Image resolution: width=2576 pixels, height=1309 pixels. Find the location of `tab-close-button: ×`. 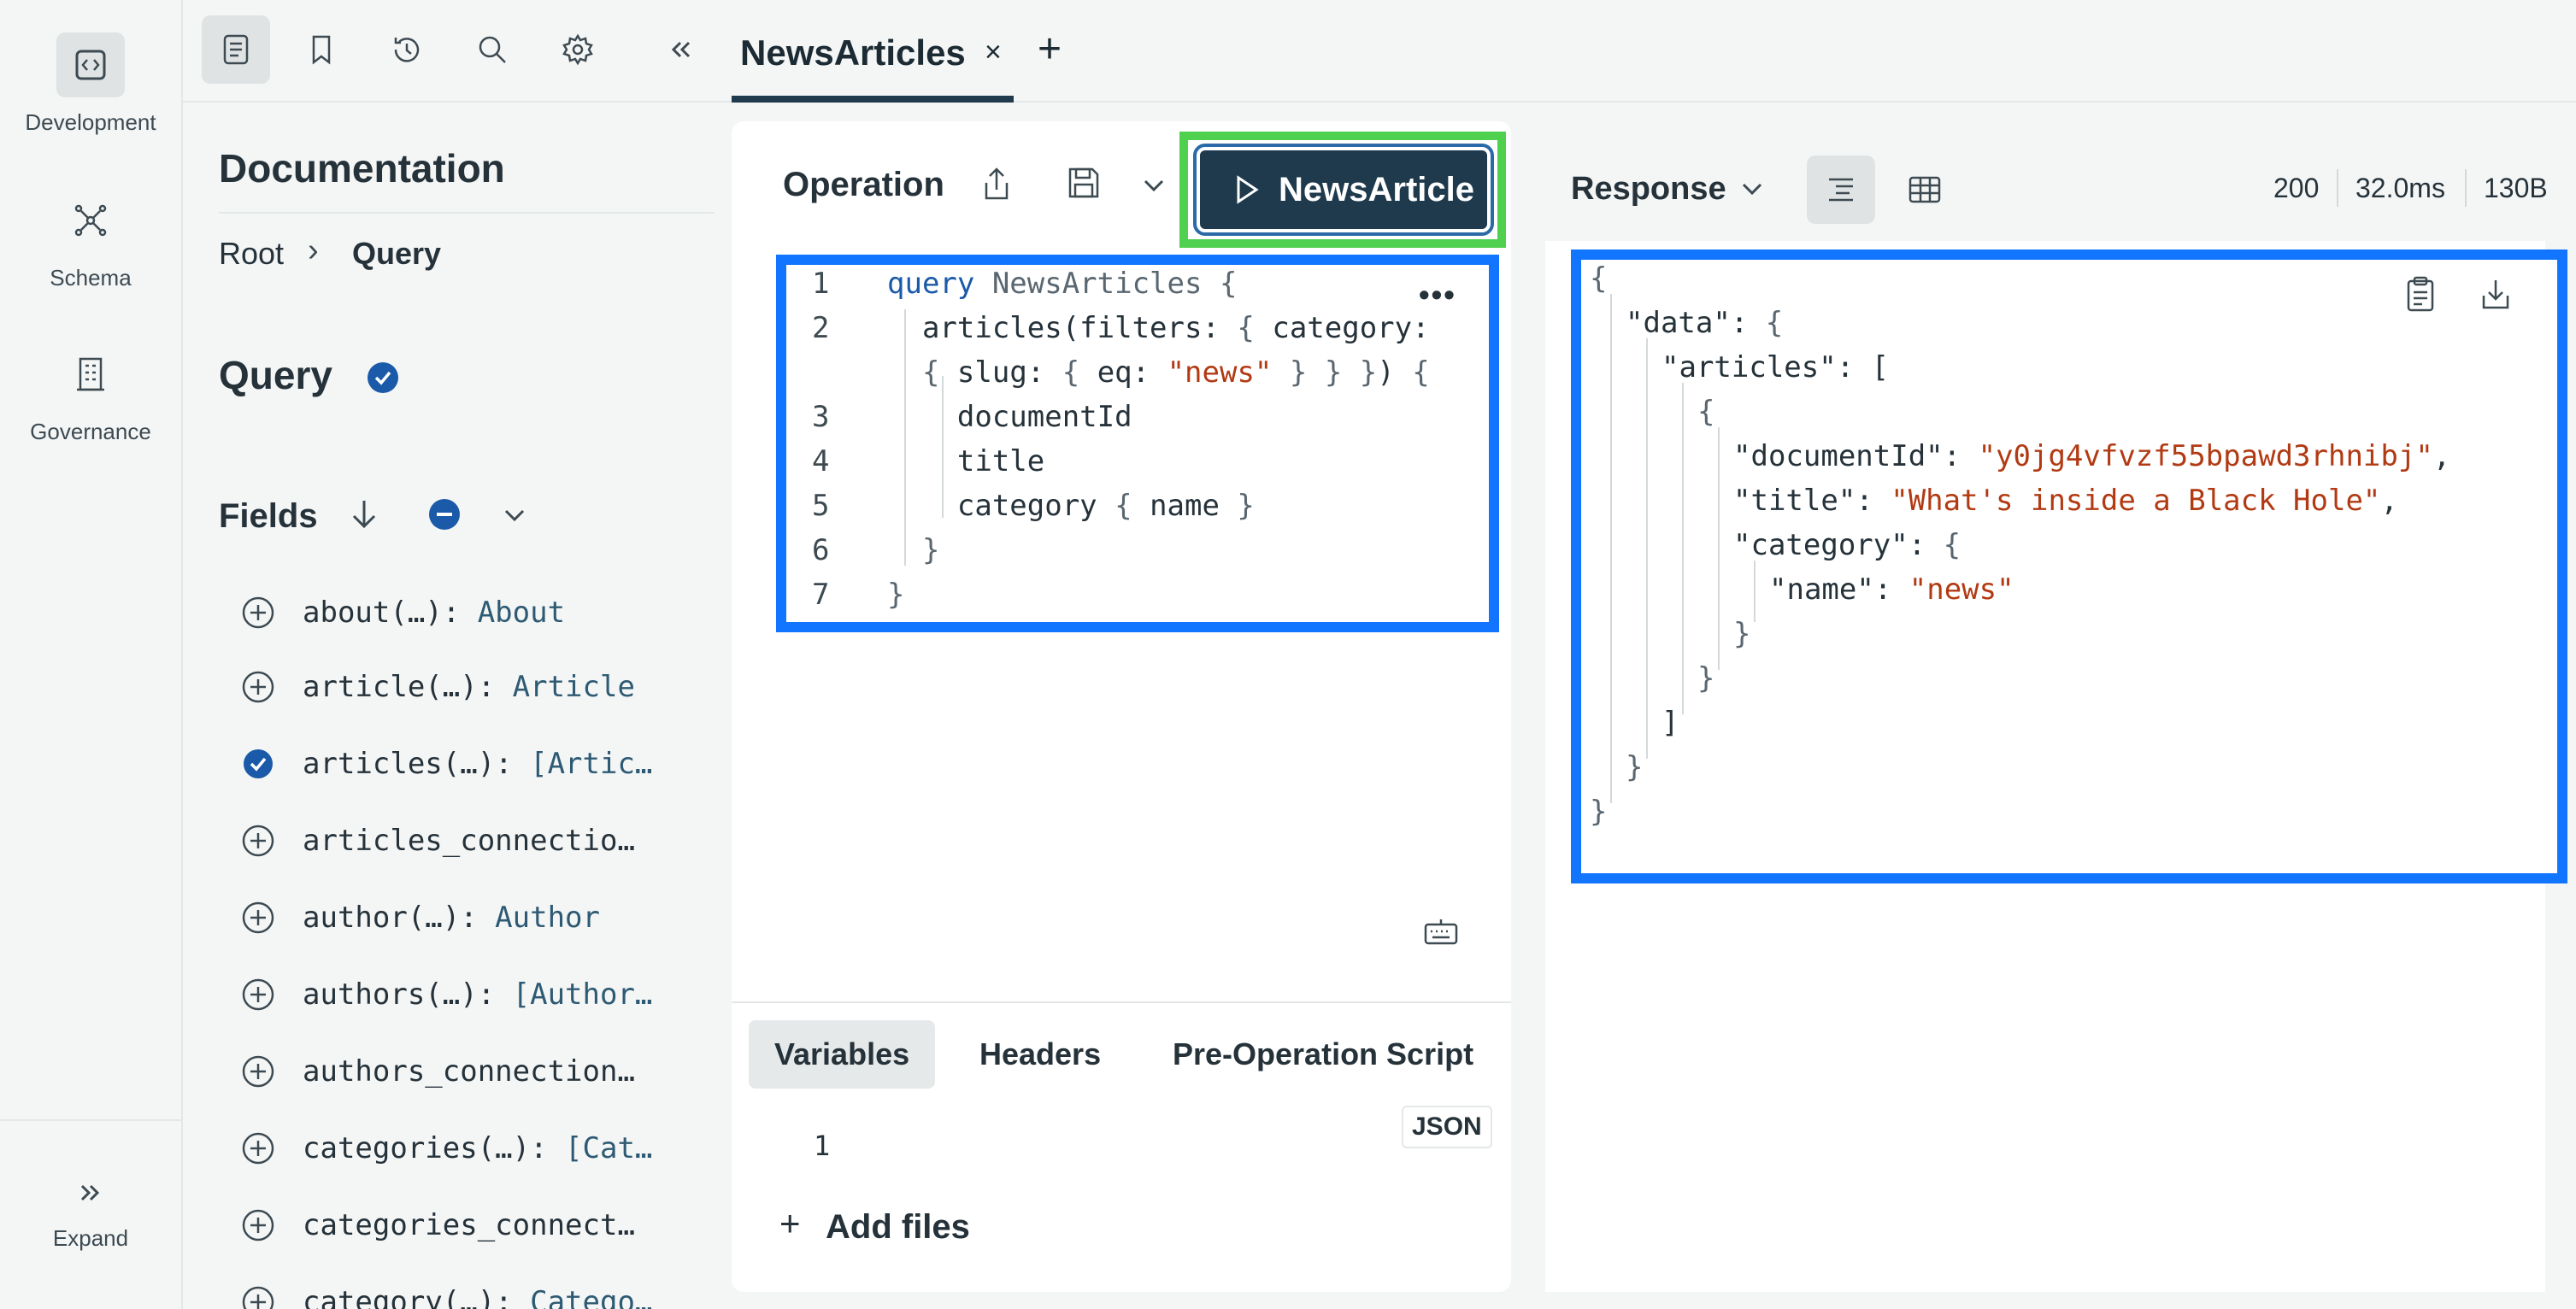

tab-close-button: × is located at coordinates (993, 52).